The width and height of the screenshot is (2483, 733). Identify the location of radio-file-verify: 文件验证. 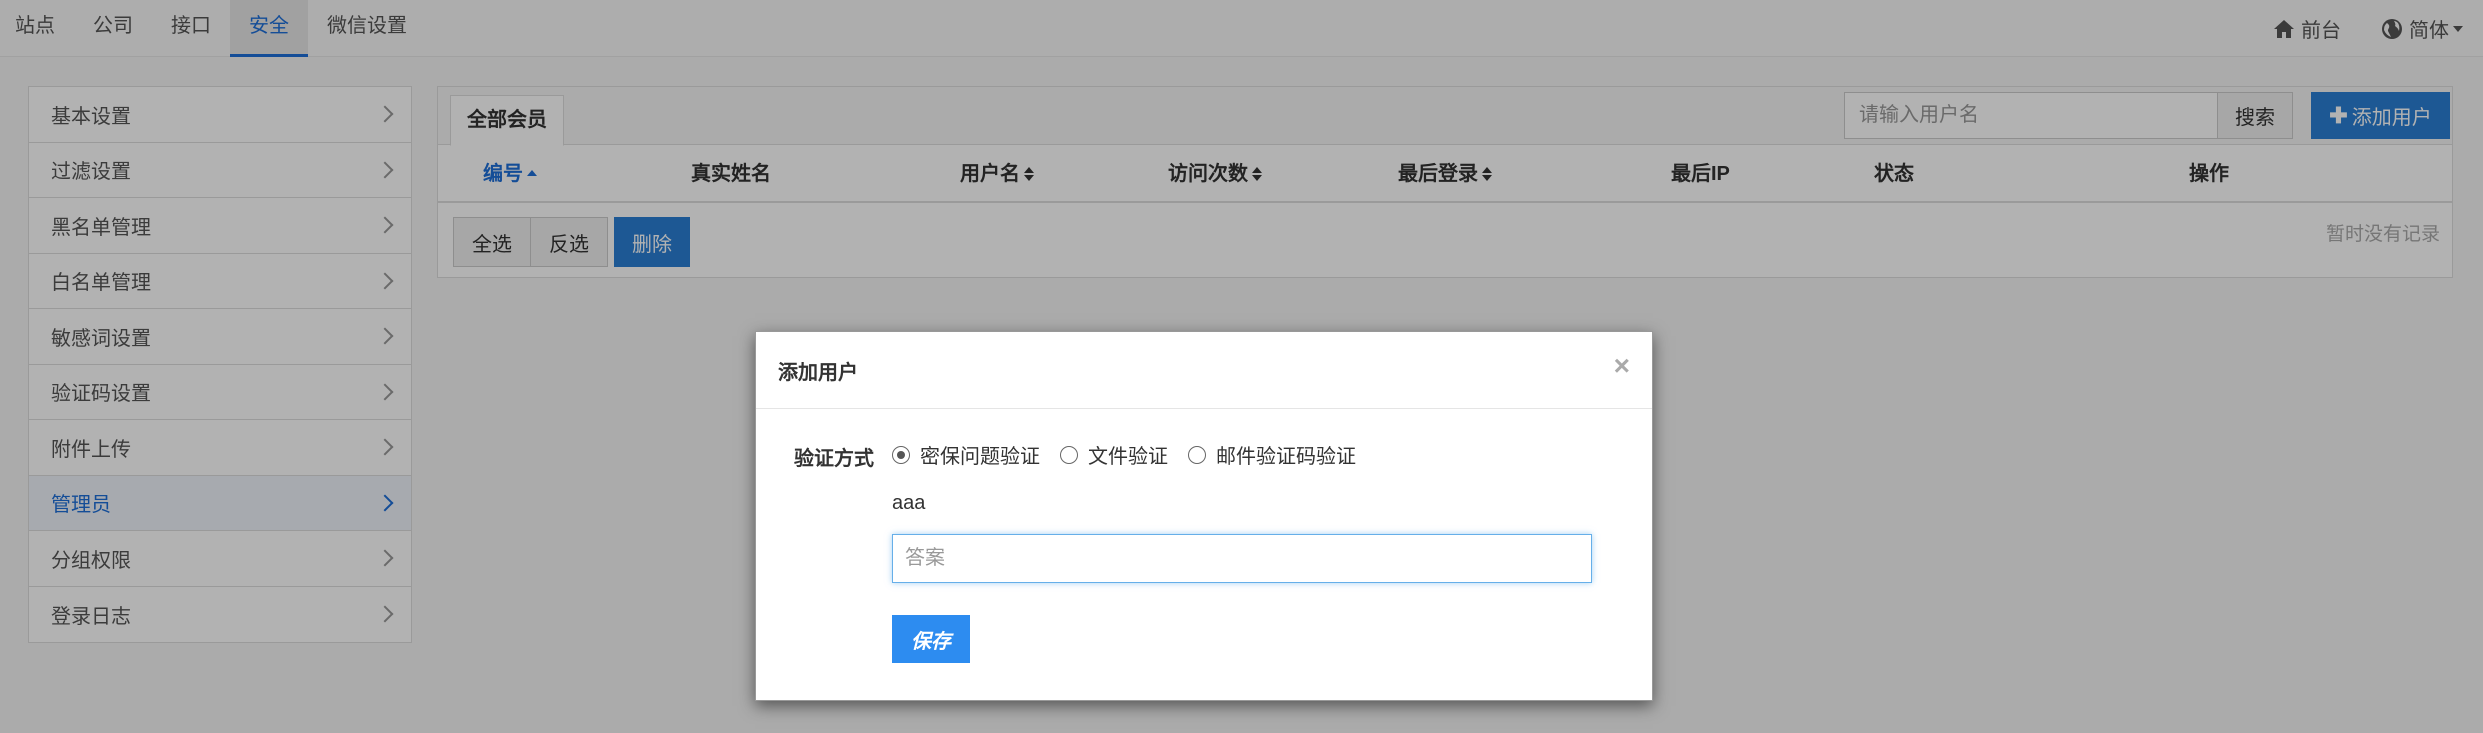
(1114, 454).